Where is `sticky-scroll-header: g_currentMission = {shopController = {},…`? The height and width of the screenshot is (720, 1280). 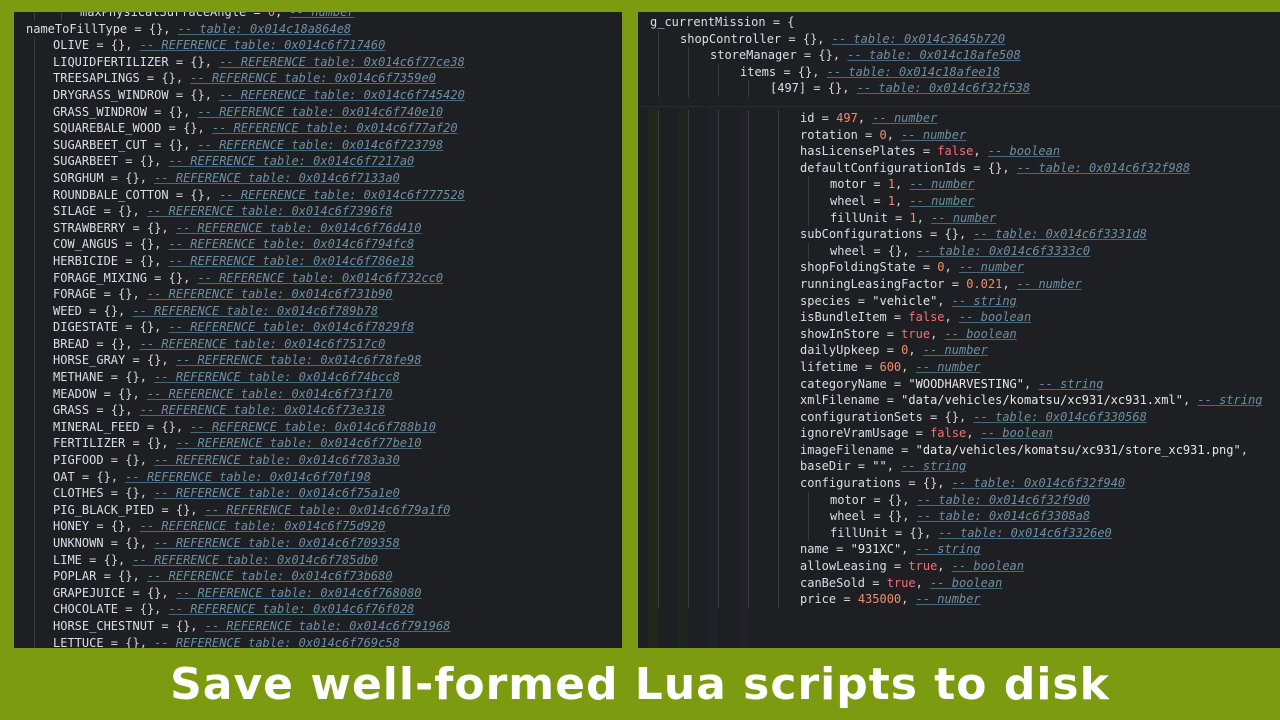 sticky-scroll-header: g_currentMission = {shopController = {},… is located at coordinates (959, 59).